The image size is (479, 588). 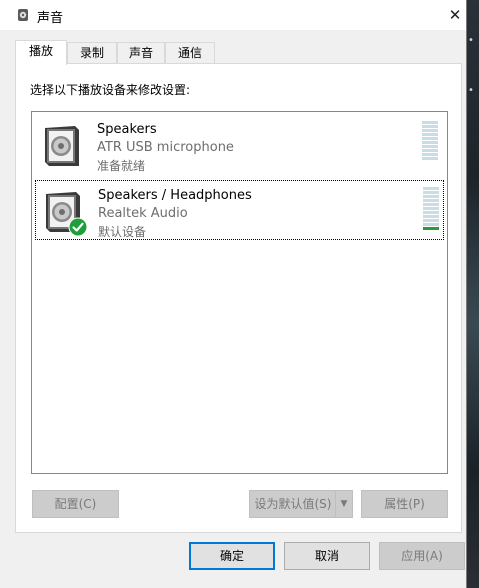 What do you see at coordinates (455, 15) in the screenshot?
I see `close-button: ✕` at bounding box center [455, 15].